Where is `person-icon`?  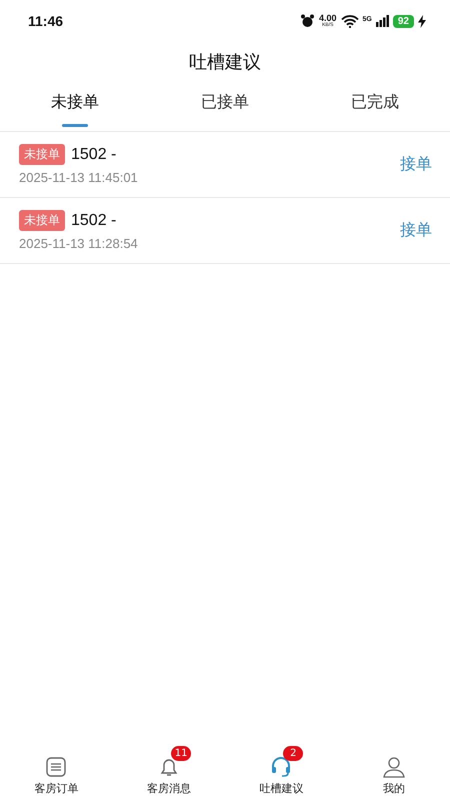 person-icon is located at coordinates (394, 767).